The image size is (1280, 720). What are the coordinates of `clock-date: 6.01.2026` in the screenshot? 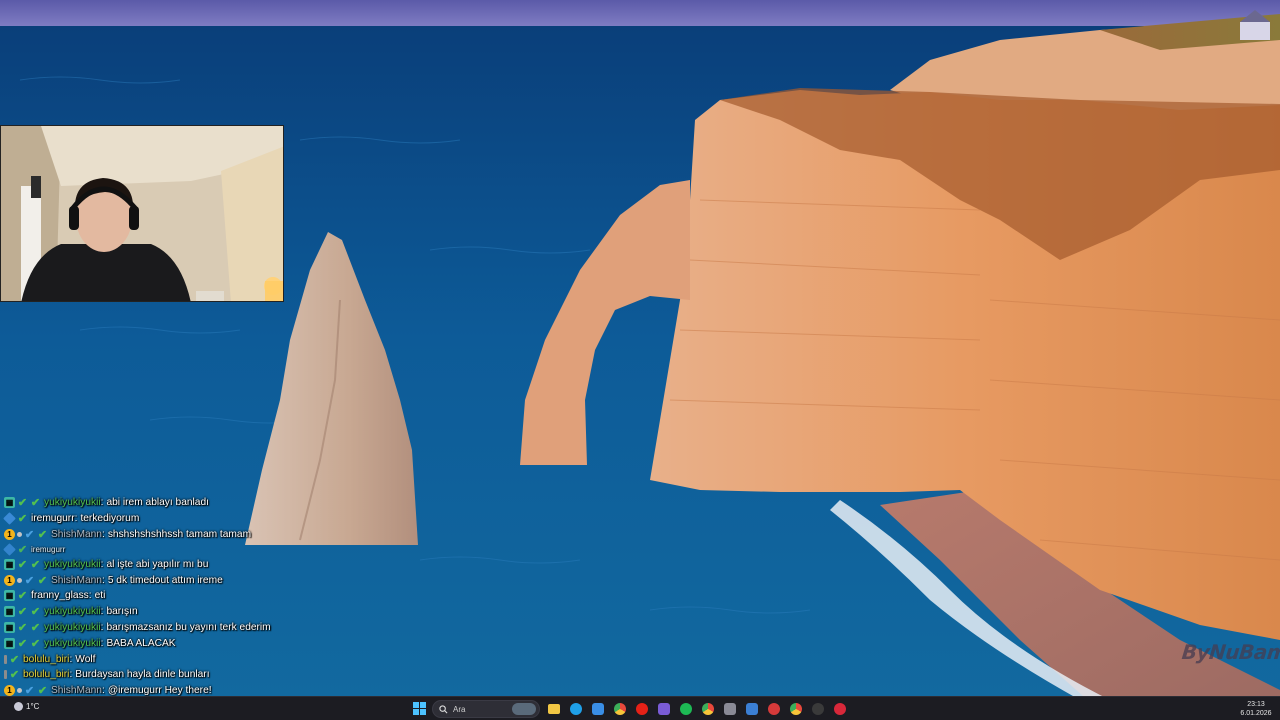 It's located at (1256, 713).